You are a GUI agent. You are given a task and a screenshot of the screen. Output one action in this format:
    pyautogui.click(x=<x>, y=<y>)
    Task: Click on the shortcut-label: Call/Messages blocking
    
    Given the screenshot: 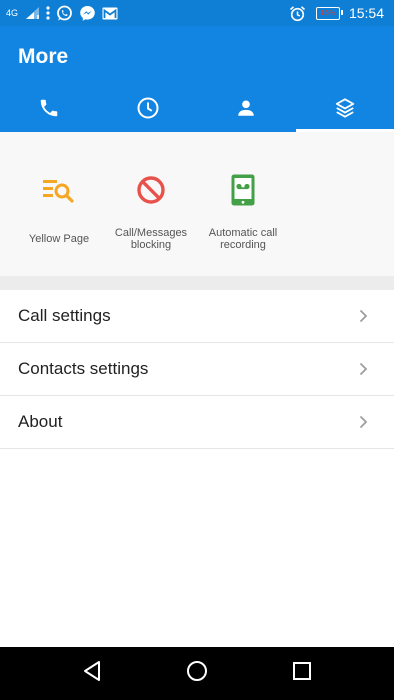 What is the action you would take?
    pyautogui.click(x=151, y=239)
    